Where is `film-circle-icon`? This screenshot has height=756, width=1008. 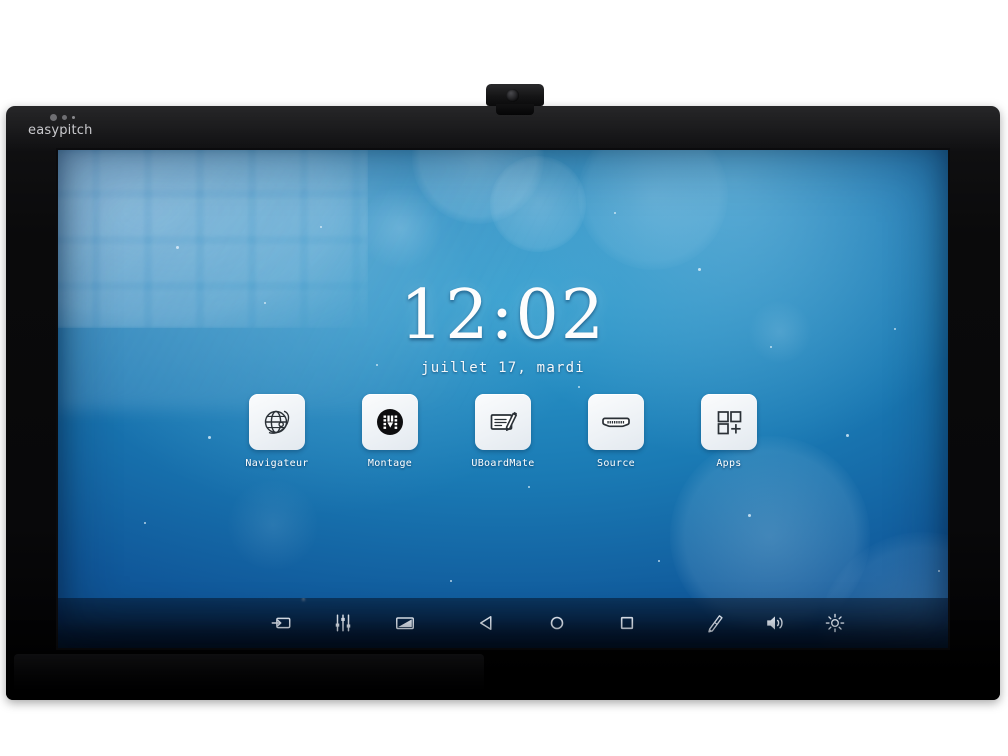
film-circle-icon is located at coordinates (390, 422).